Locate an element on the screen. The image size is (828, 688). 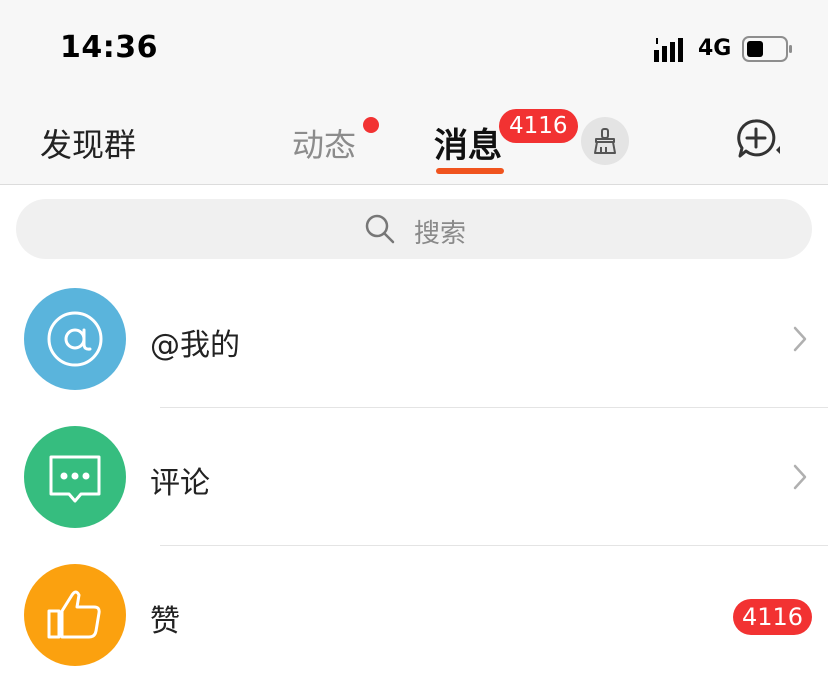
list-item-label: 评论 is located at coordinates (180, 483).